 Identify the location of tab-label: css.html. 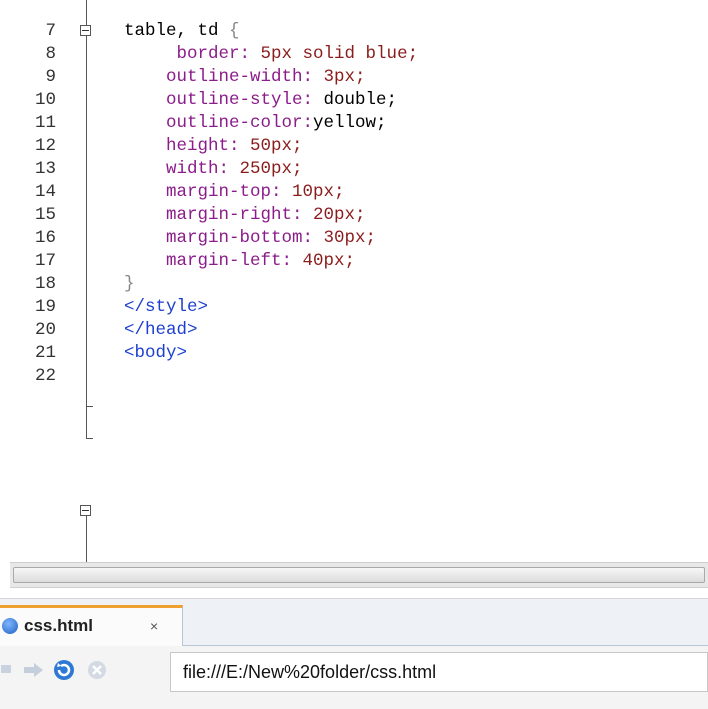
(58, 625).